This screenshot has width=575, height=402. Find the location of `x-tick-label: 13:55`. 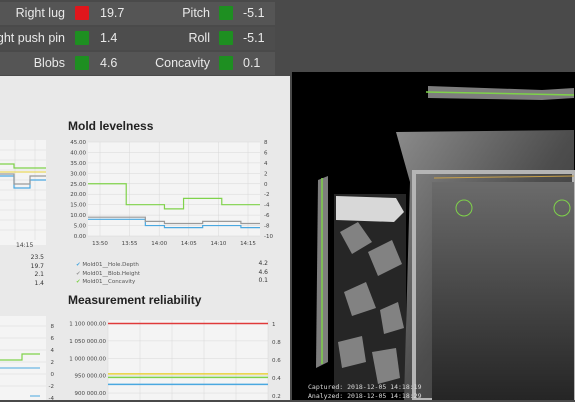

x-tick-label: 13:55 is located at coordinates (130, 244).